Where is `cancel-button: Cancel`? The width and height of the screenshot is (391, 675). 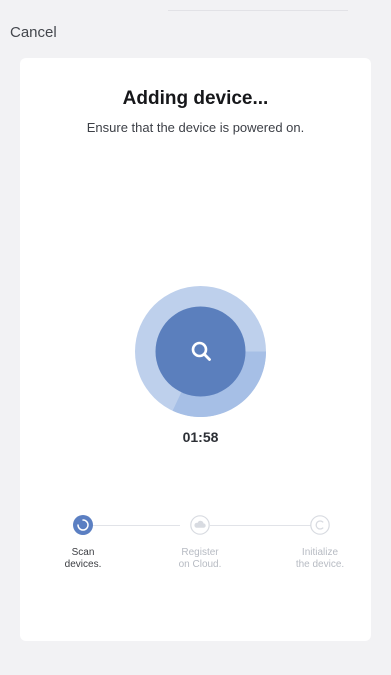 cancel-button: Cancel is located at coordinates (33, 32).